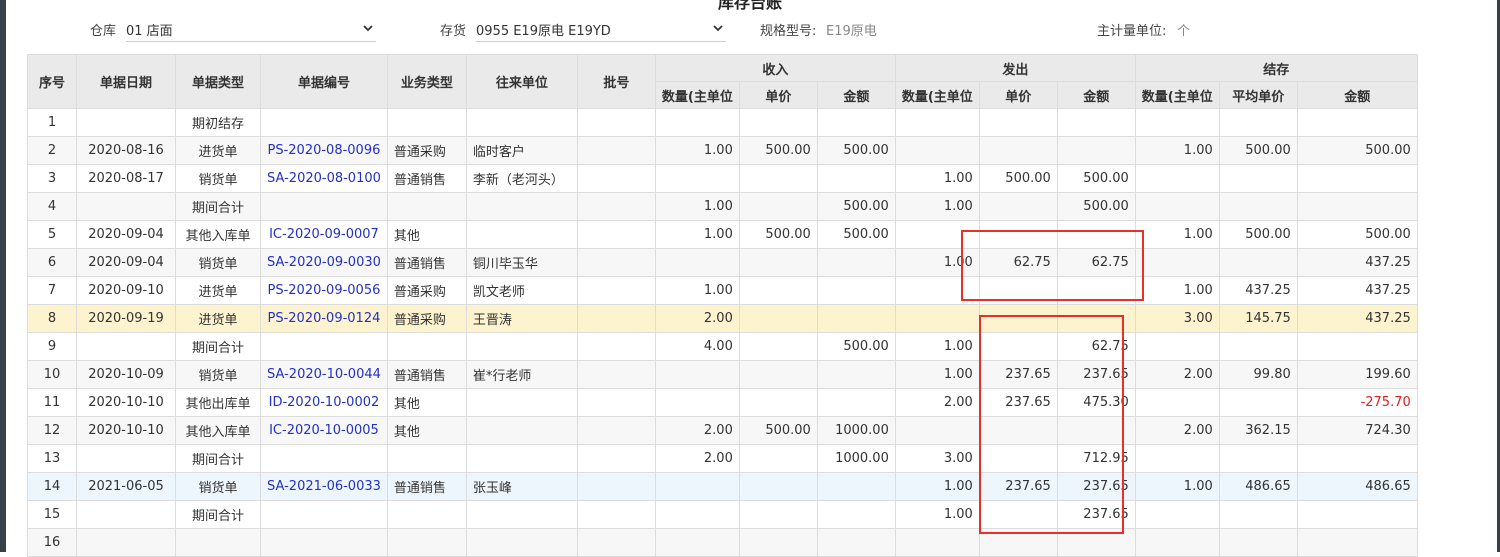  Describe the element at coordinates (722, 206) in the screenshot. I see `table-row: 4 期间合计 1.00 500.00 1.00 500.00` at that location.